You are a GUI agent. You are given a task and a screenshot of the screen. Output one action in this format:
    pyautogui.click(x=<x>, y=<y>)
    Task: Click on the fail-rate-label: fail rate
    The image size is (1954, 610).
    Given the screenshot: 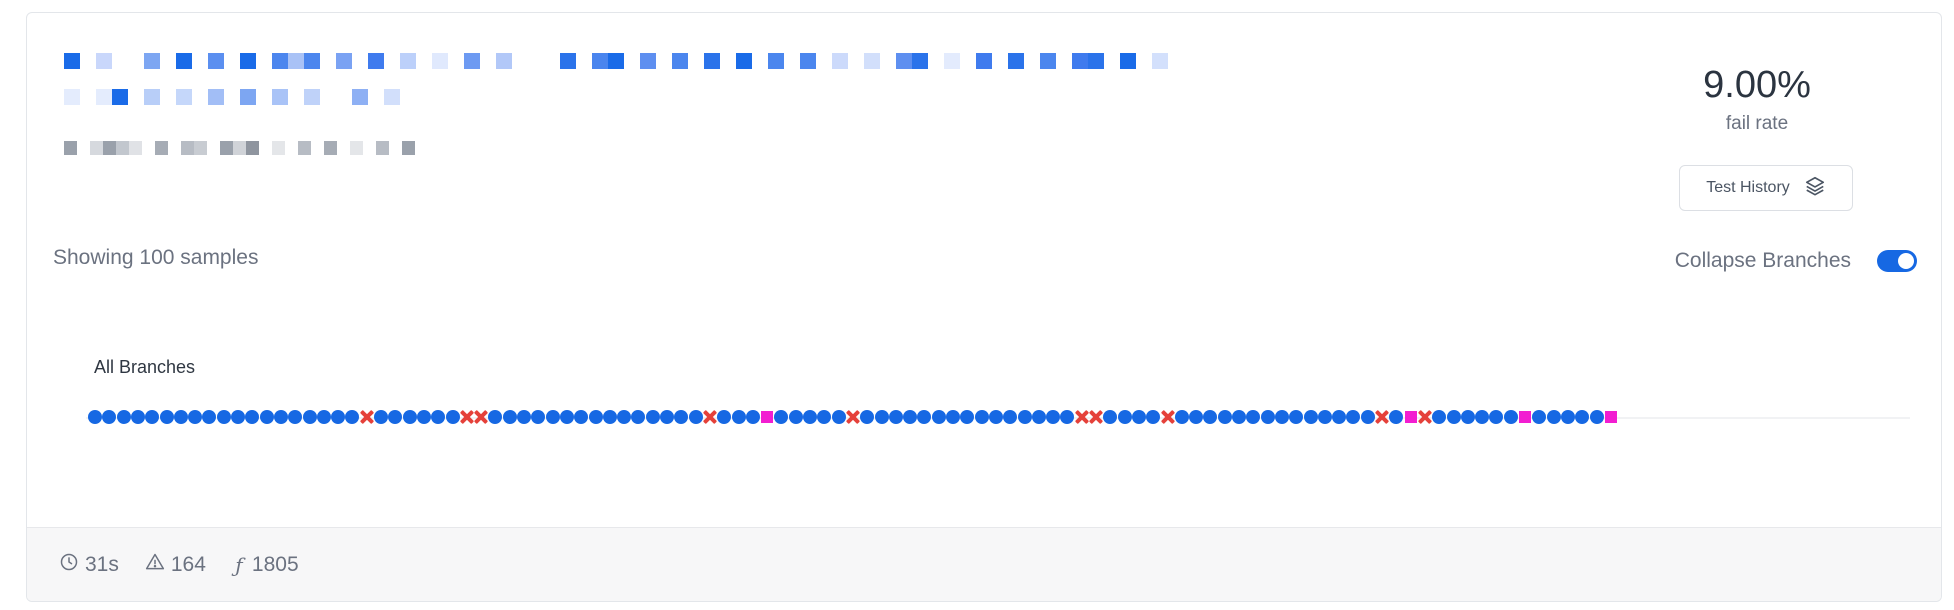 What is the action you would take?
    pyautogui.click(x=1757, y=123)
    